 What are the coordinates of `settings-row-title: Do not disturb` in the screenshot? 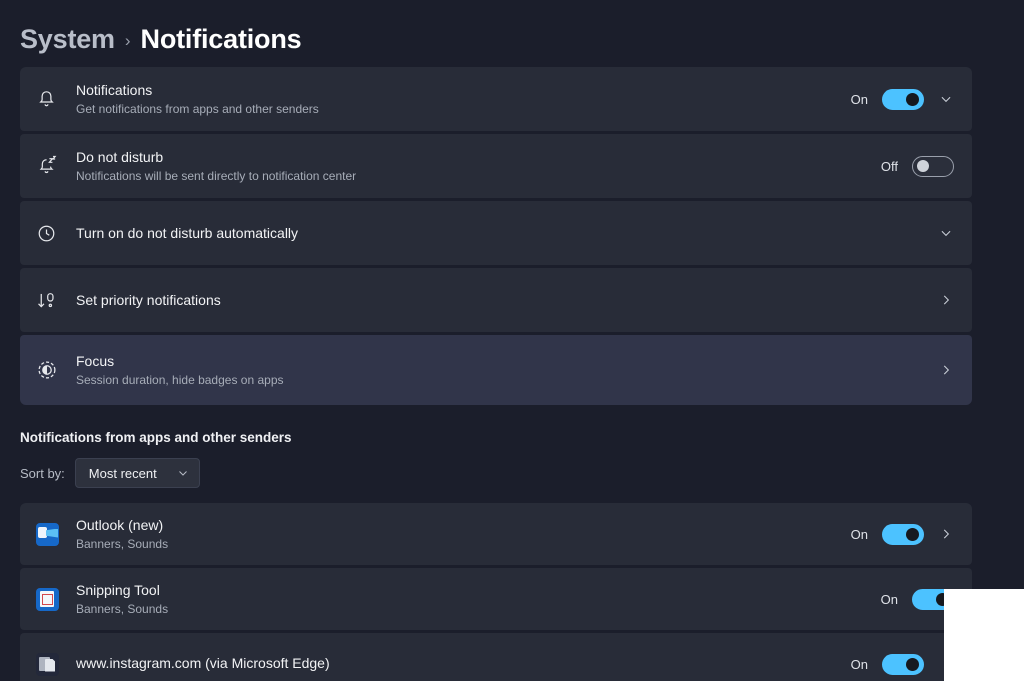 It's located at (120, 157).